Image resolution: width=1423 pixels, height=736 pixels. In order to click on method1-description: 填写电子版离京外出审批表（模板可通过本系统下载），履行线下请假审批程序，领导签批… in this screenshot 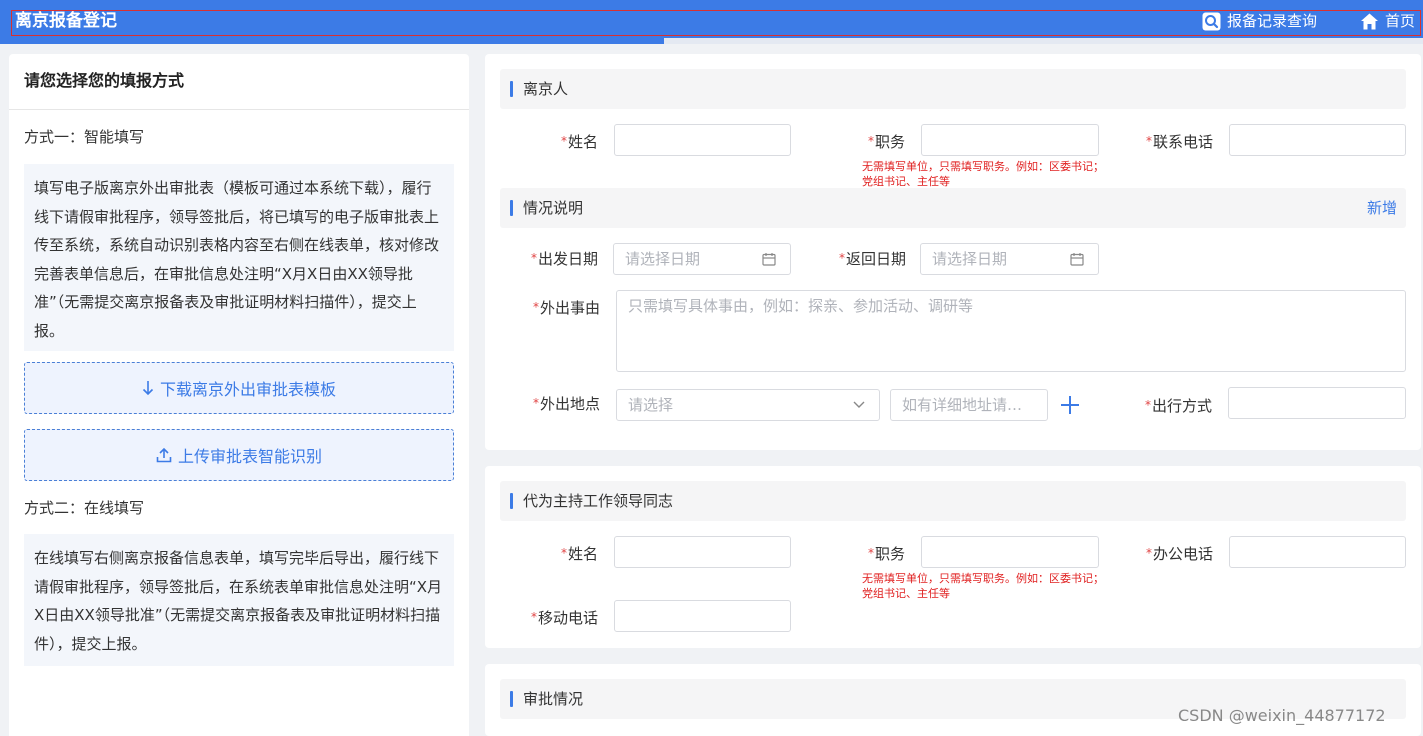, I will do `click(239, 257)`.